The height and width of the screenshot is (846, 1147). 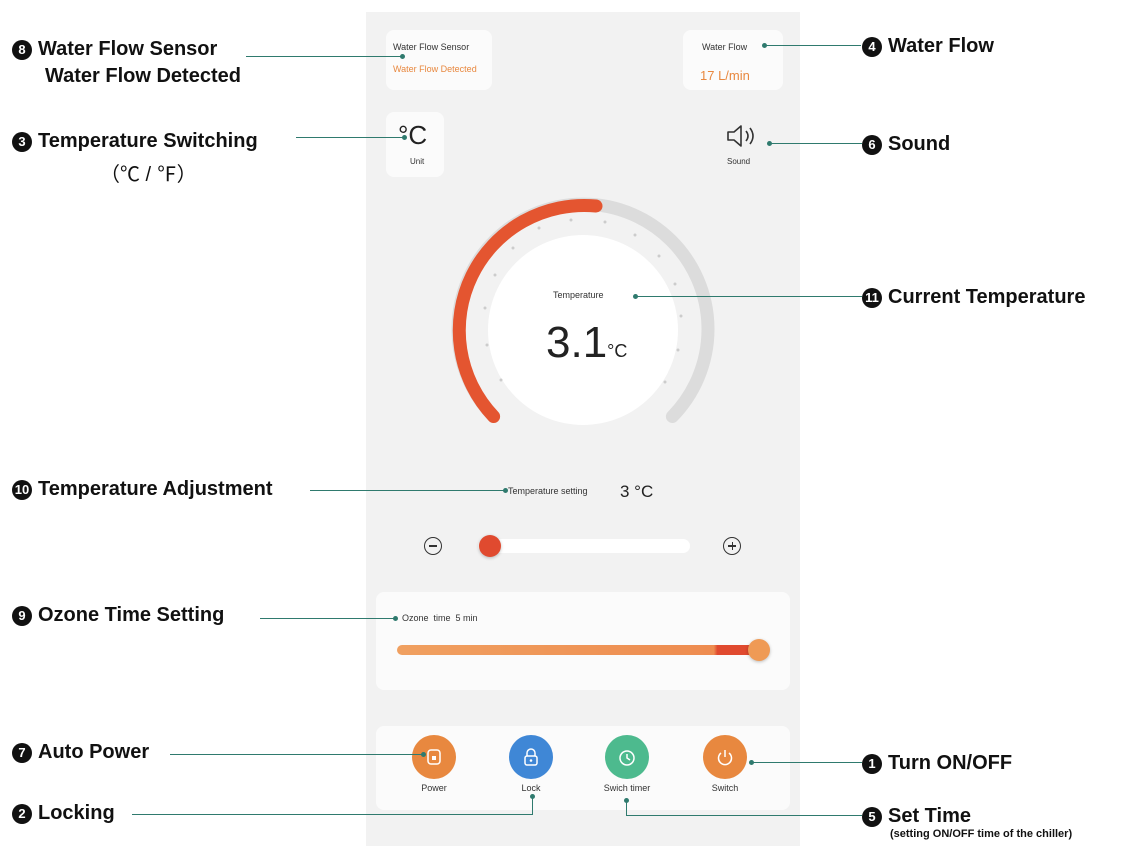 I want to click on callout-5-sub: (setting ON/OFF time of the chiller), so click(x=981, y=834).